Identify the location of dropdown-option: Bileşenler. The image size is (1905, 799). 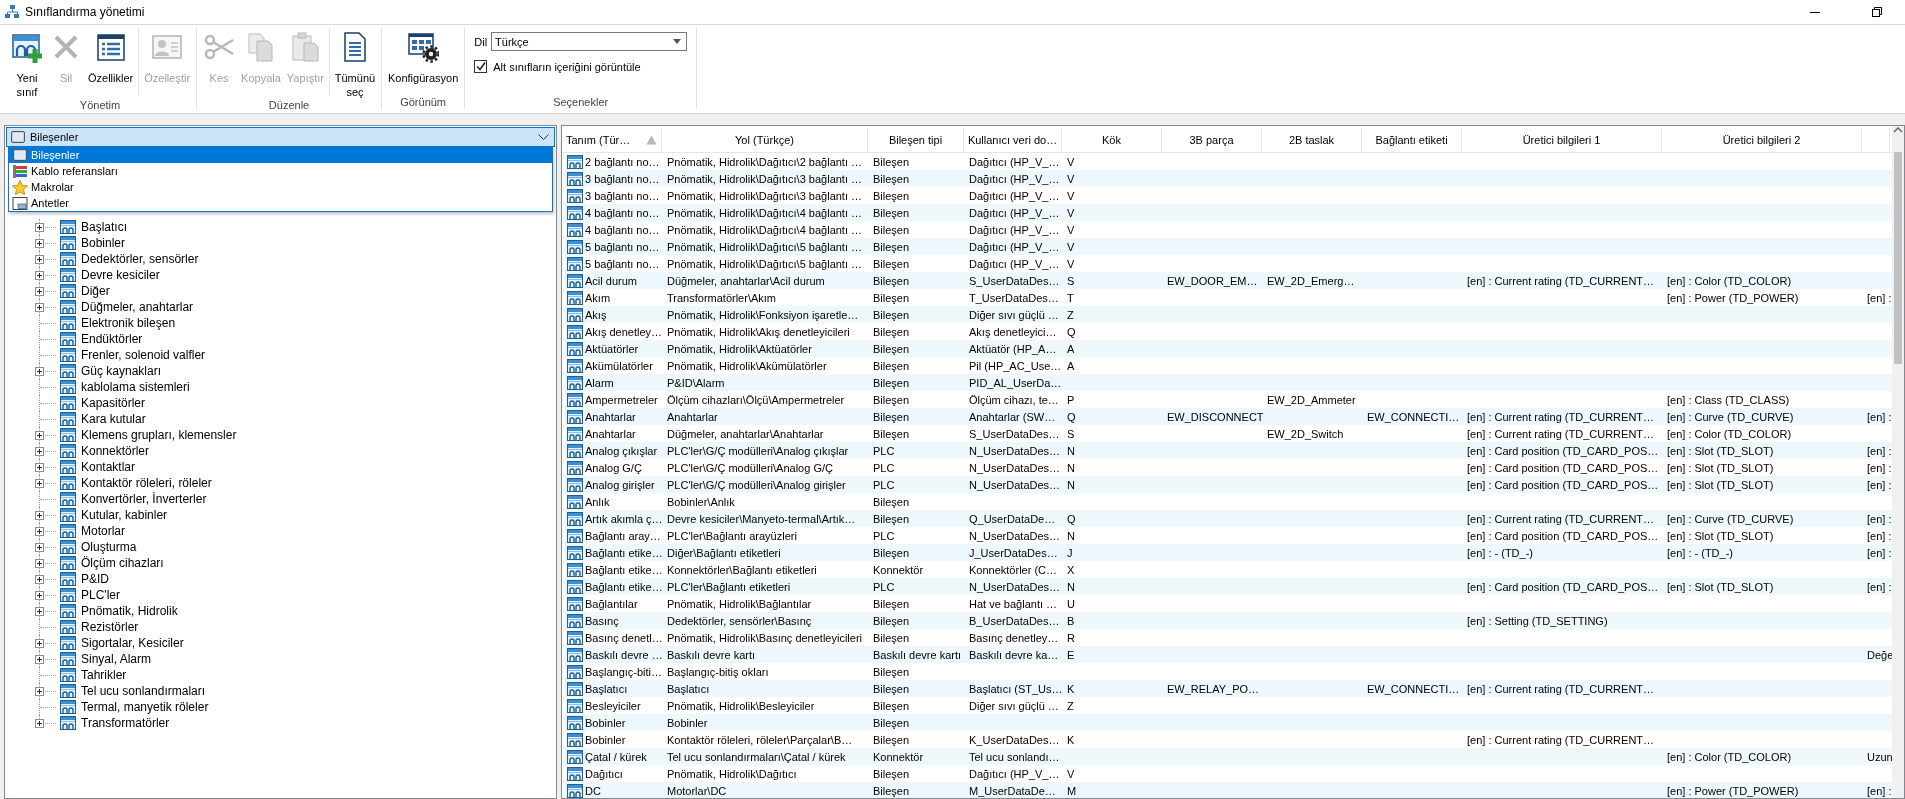
(280, 155).